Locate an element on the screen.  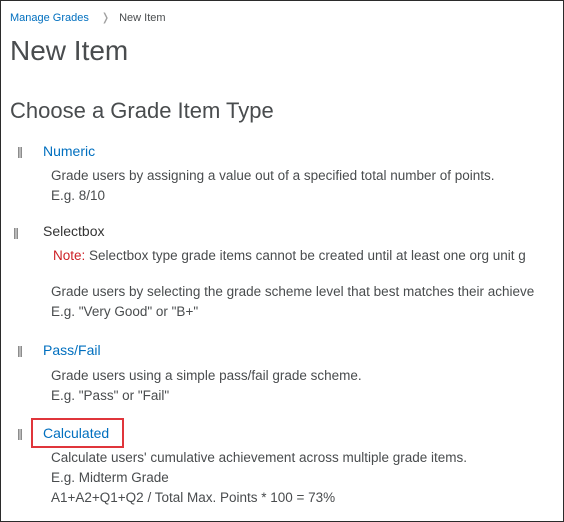
breadcrumb-manage-grades-link: Manage Grades is located at coordinates (49, 18).